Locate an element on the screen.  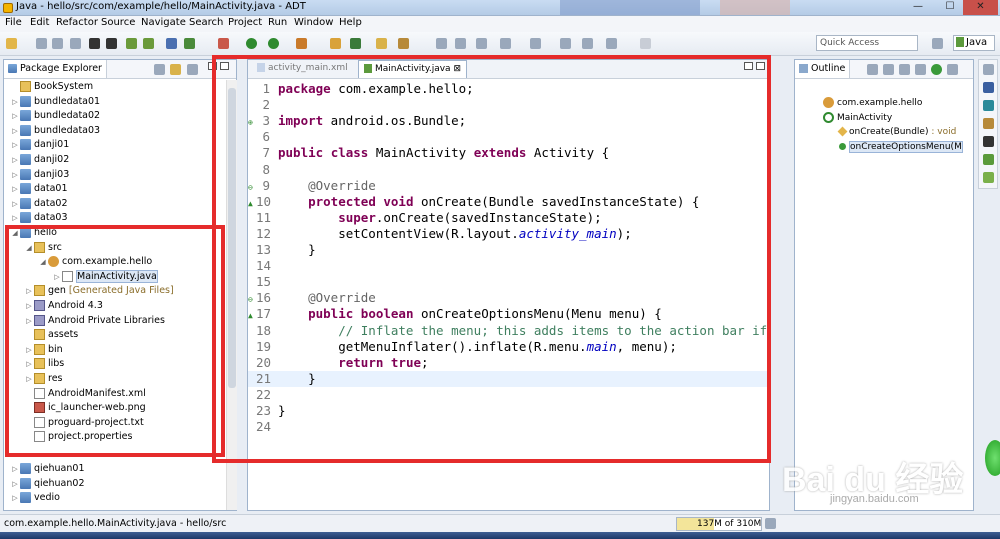
annotation-icon is located at coordinates (460, 43).